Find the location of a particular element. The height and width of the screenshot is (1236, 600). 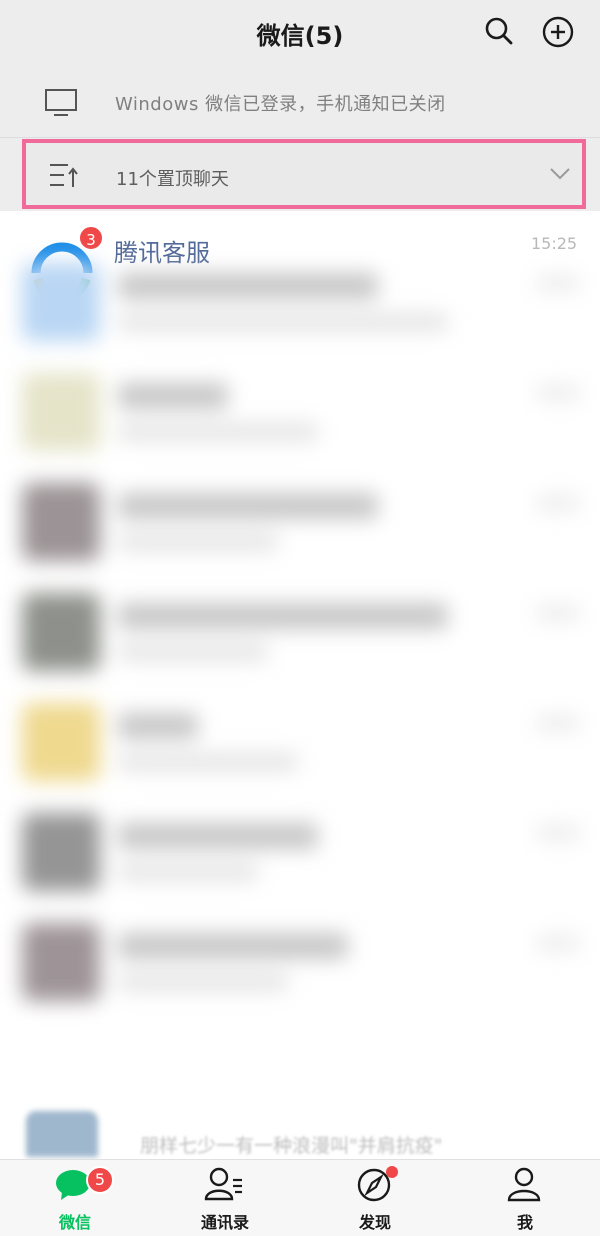

unread-badge: 5 is located at coordinates (100, 1180).